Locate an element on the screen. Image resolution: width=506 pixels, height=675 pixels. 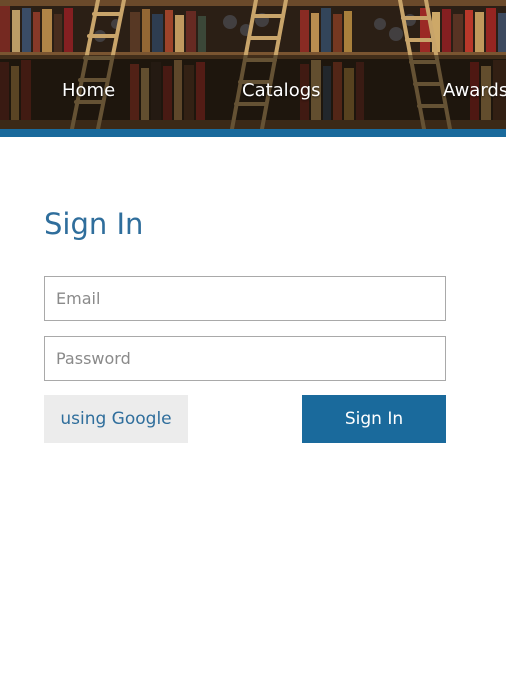
page-title: Sign In is located at coordinates (94, 224).